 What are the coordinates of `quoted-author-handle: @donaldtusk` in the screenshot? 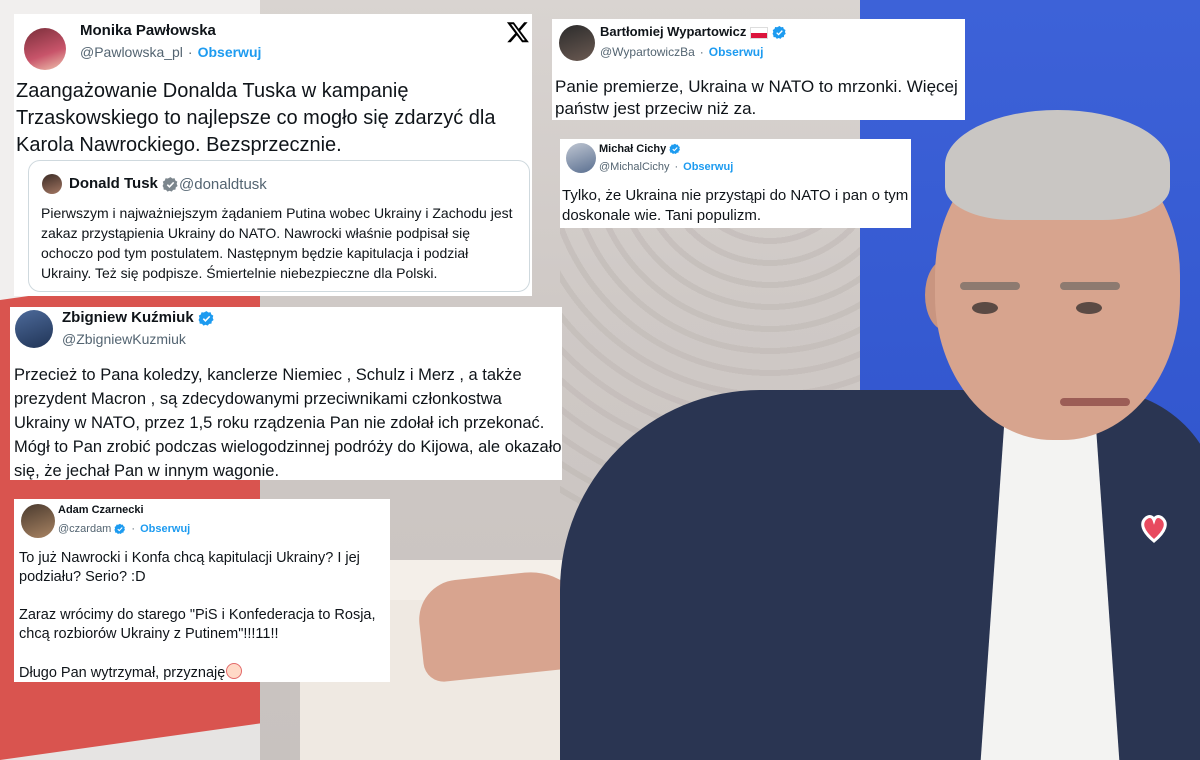 It's located at (223, 184).